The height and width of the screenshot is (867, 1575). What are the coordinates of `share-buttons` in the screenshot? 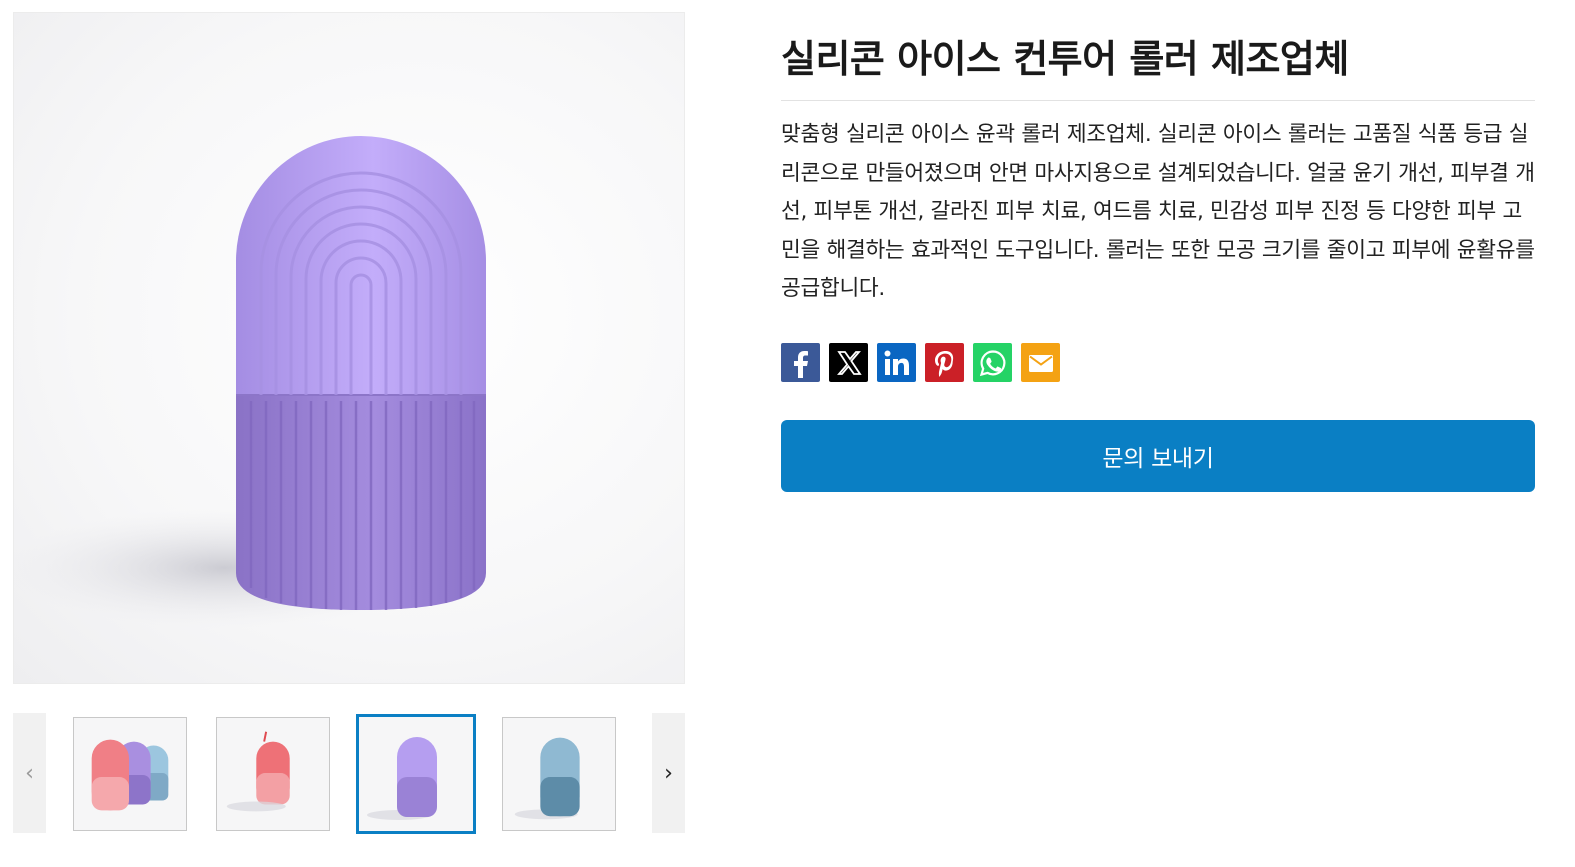 It's located at (920, 362).